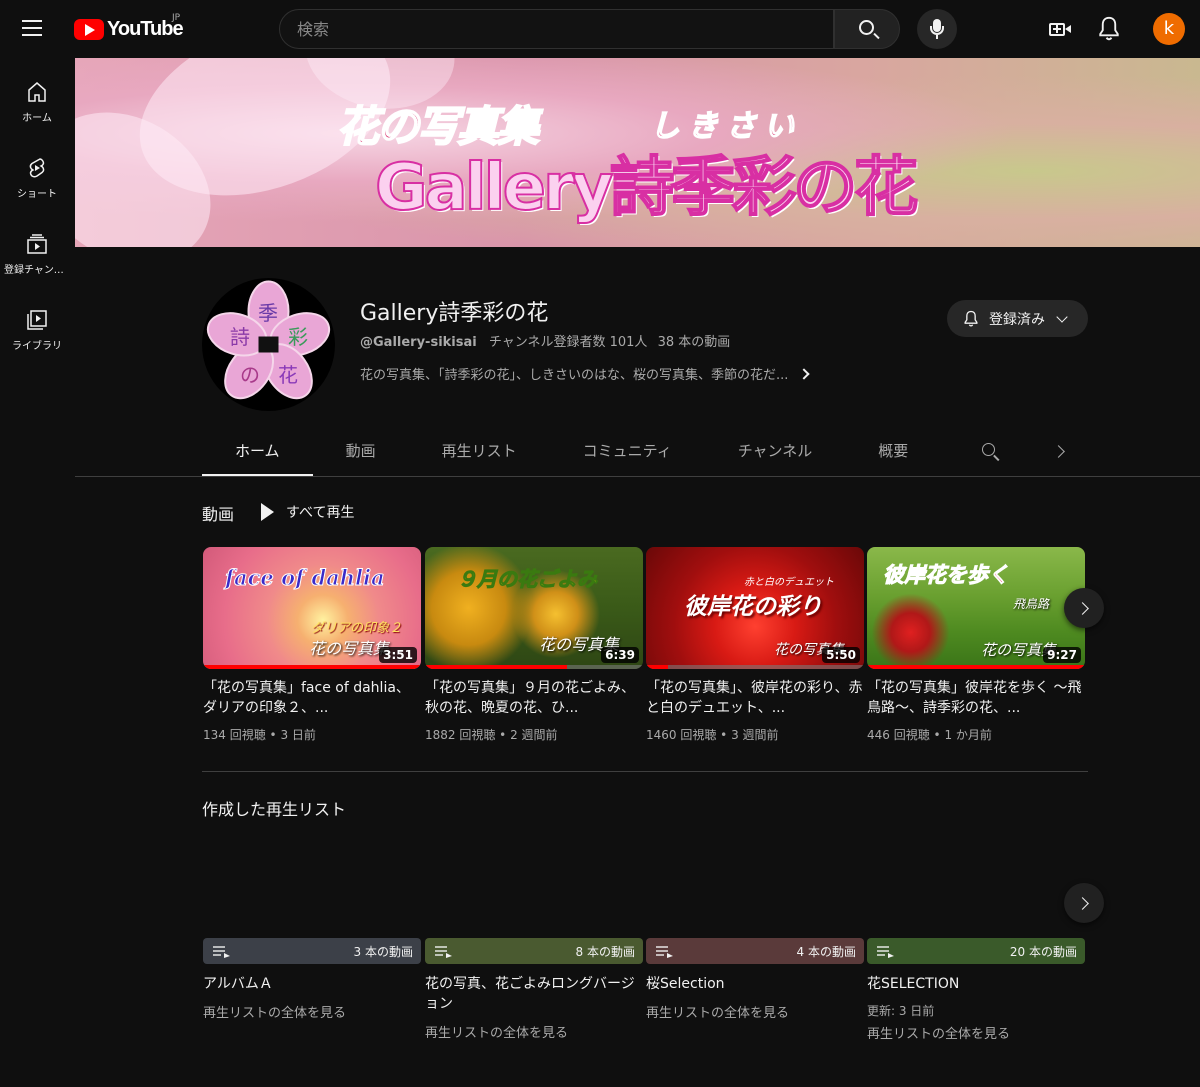  What do you see at coordinates (250, 375) in the screenshot?
I see `avatar-char: の` at bounding box center [250, 375].